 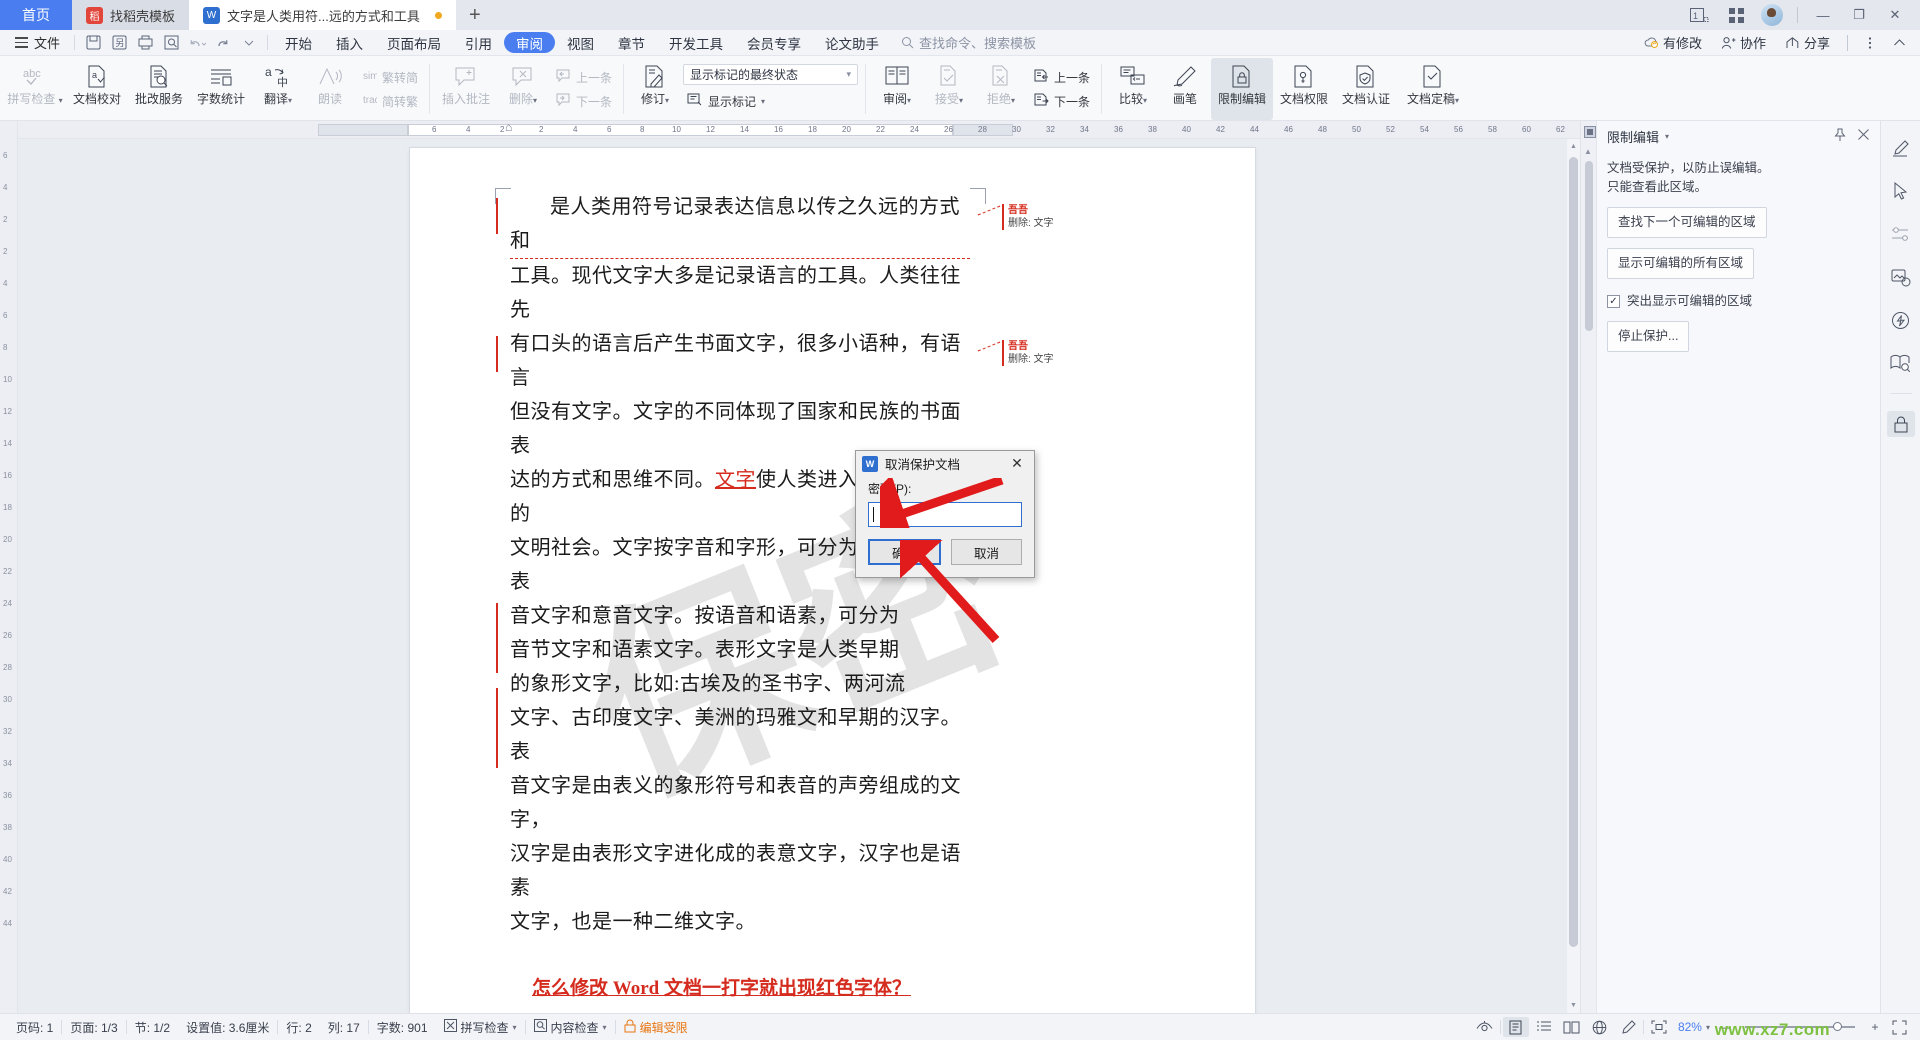 I want to click on ribbon-button-track-changes: 修订▾, so click(x=655, y=89).